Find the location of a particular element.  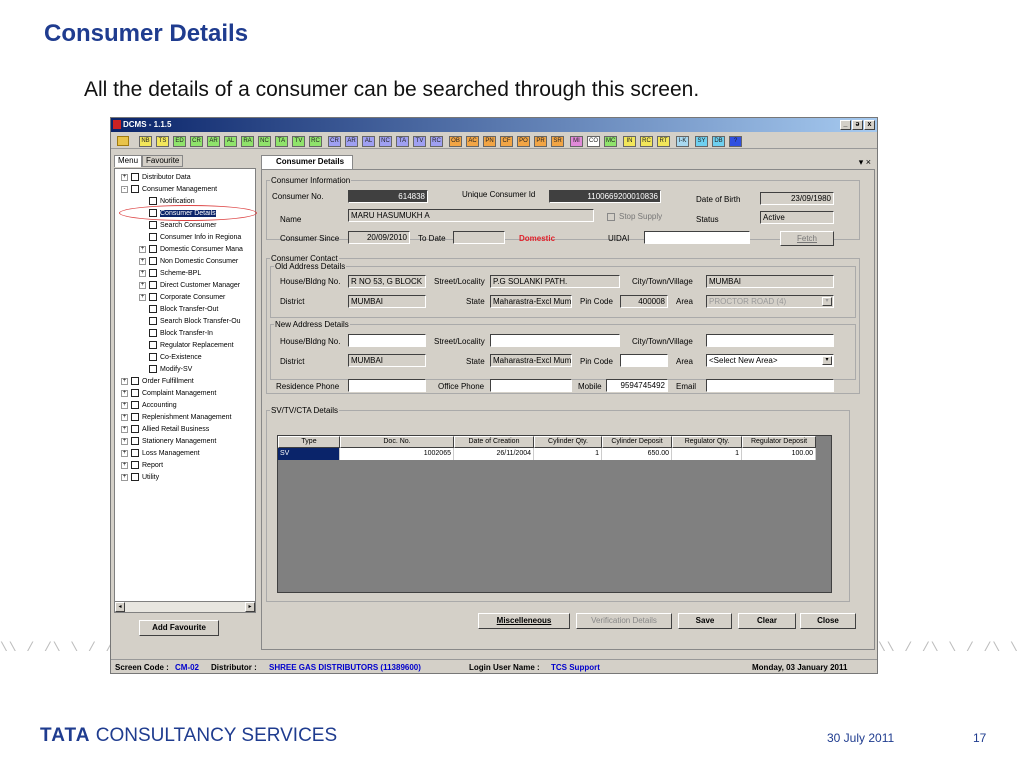

tree-item: + Order Fulfillment is located at coordinates (157, 381).